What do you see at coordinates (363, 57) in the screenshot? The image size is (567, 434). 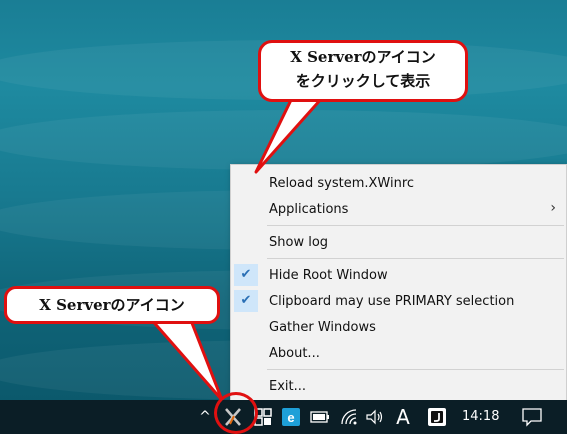 I see `callout-text-line1: X Serverのアイコン` at bounding box center [363, 57].